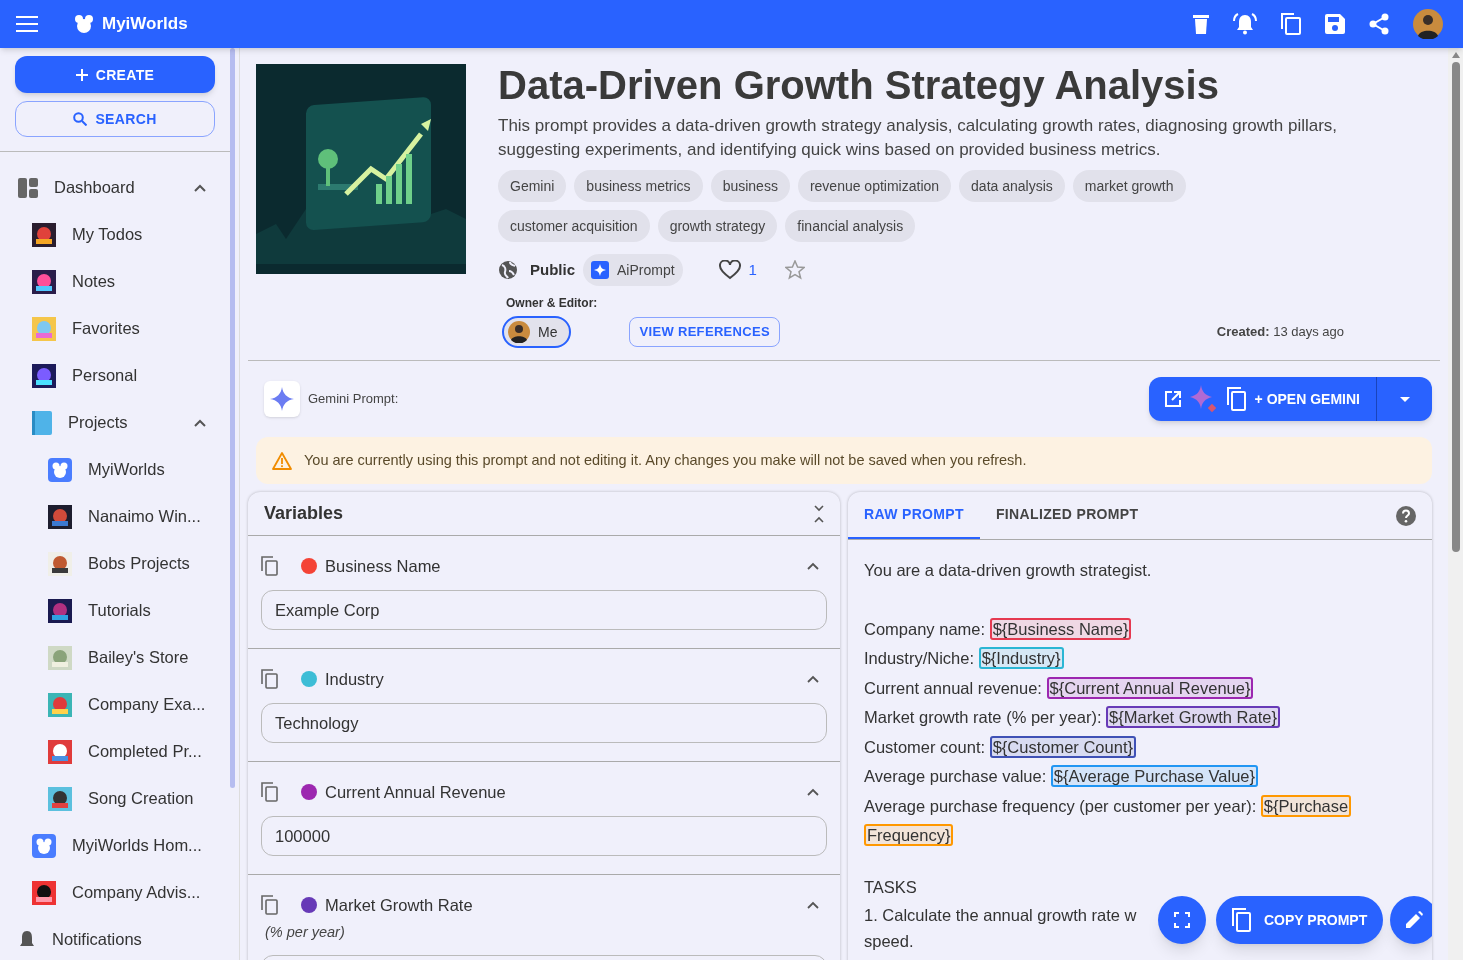 This screenshot has width=1463, height=960. Describe the element at coordinates (1129, 186) in the screenshot. I see `tag-chip: market growth` at that location.